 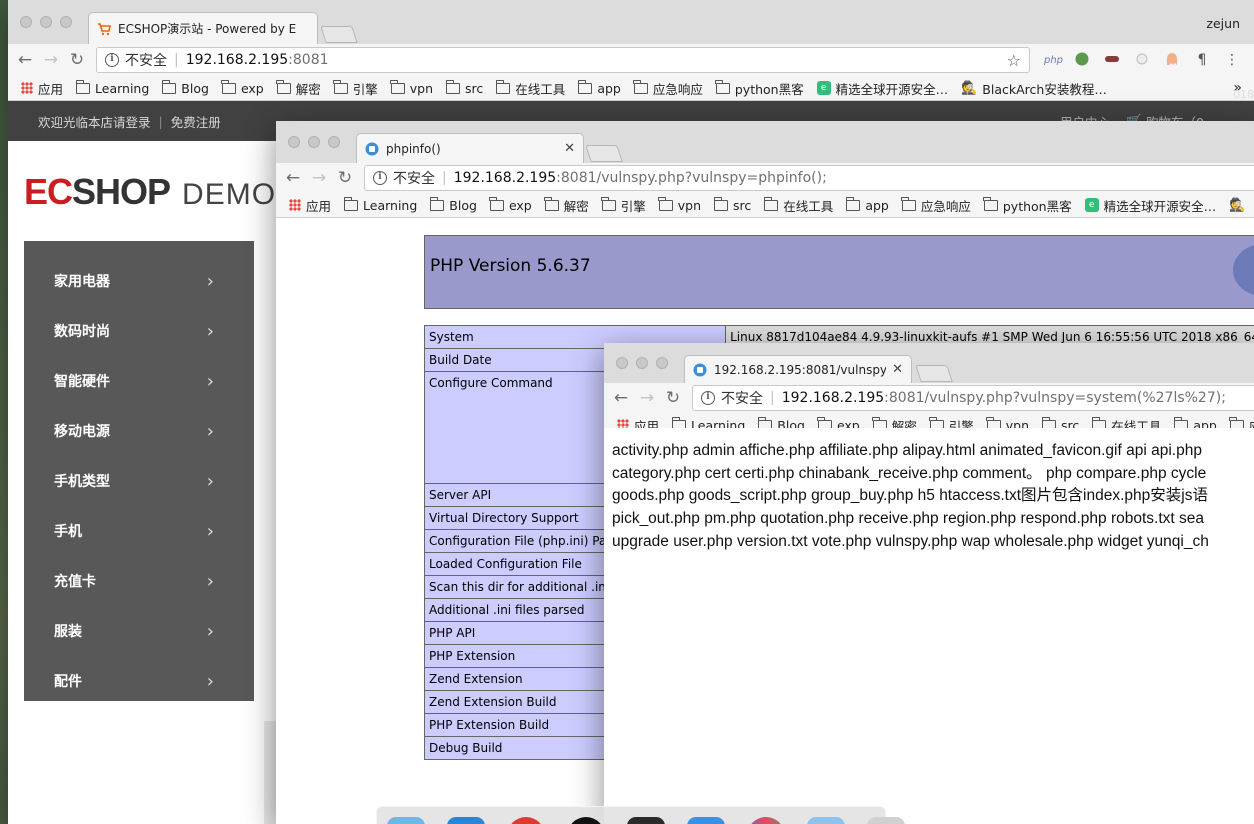 I want to click on app-store-dock-icon, so click(x=466, y=820).